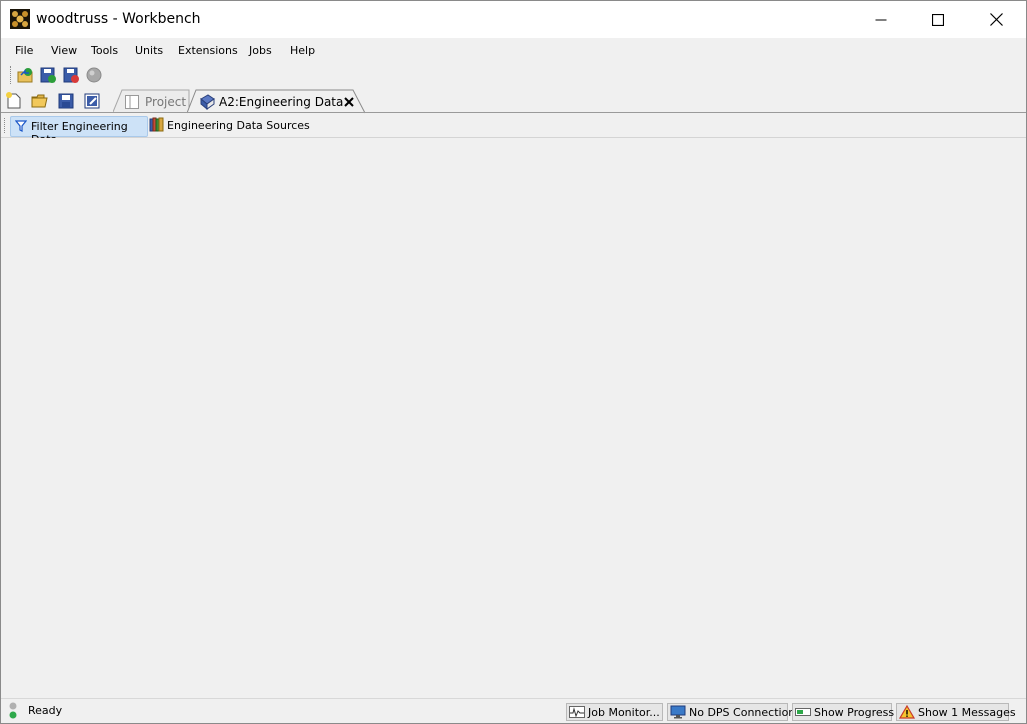 This screenshot has width=1027, height=724. I want to click on menu-help: Help, so click(302, 50).